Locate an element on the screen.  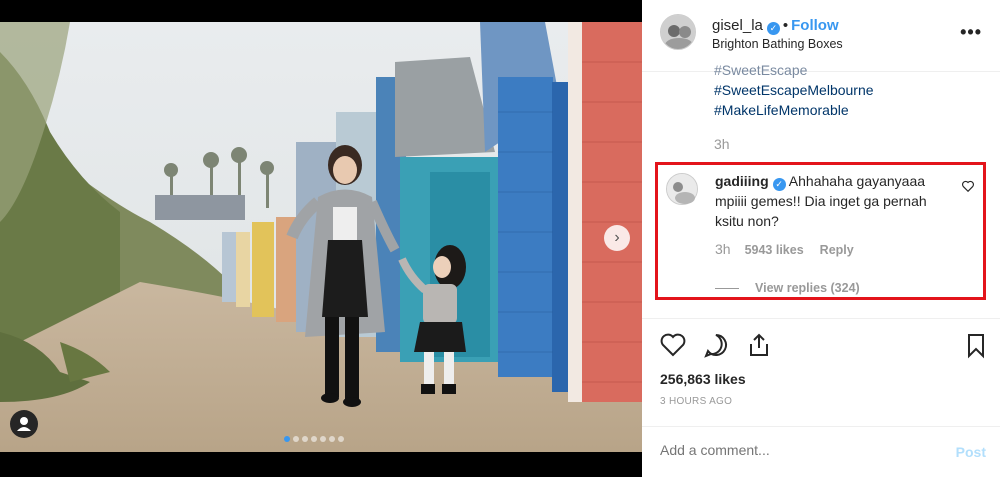
hashtag-link: #SweetEscape is located at coordinates (849, 70).